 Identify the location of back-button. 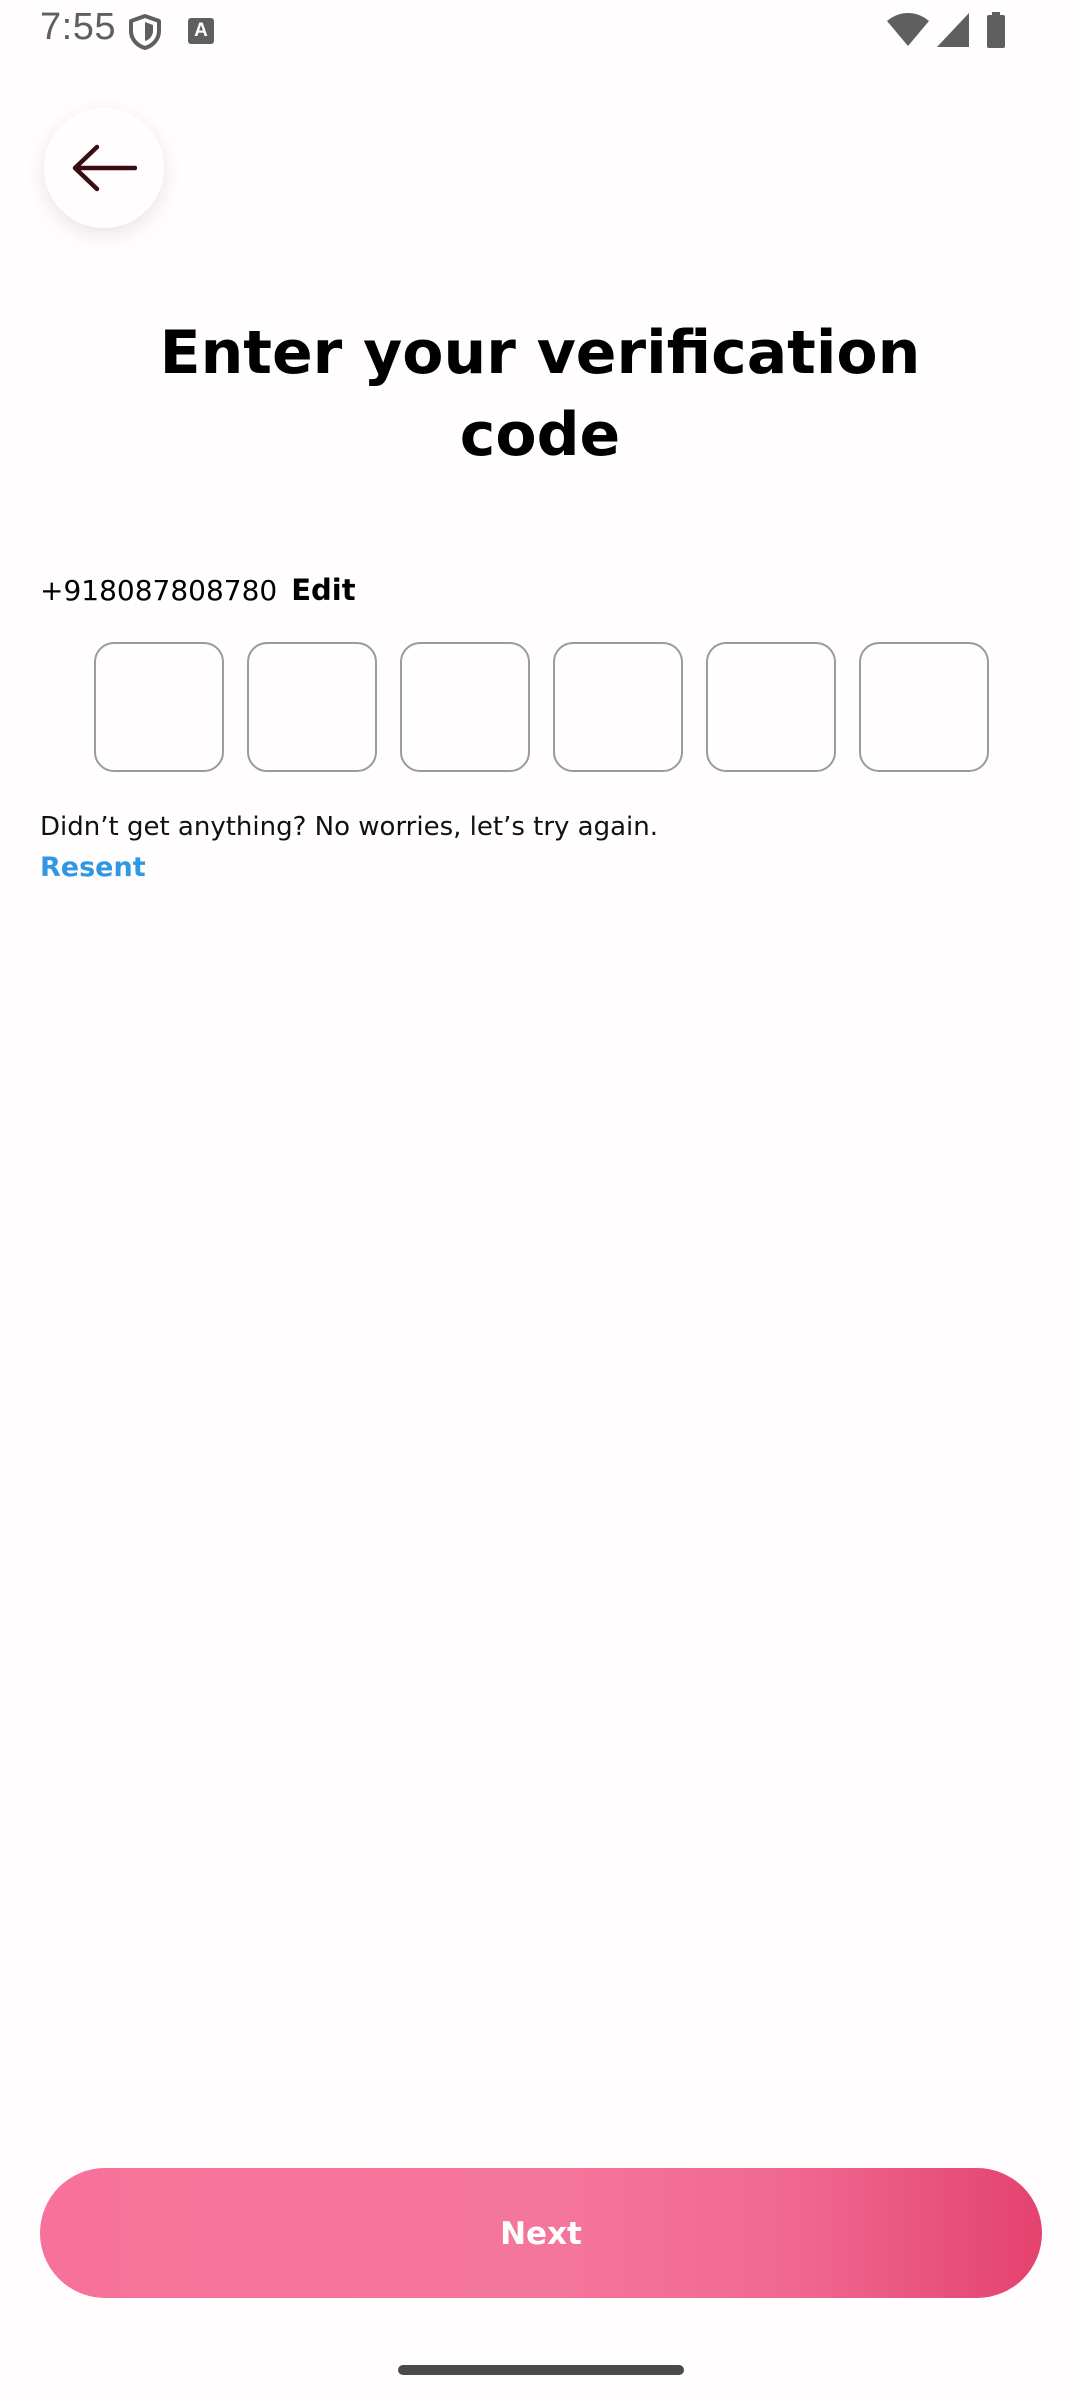
(104, 168).